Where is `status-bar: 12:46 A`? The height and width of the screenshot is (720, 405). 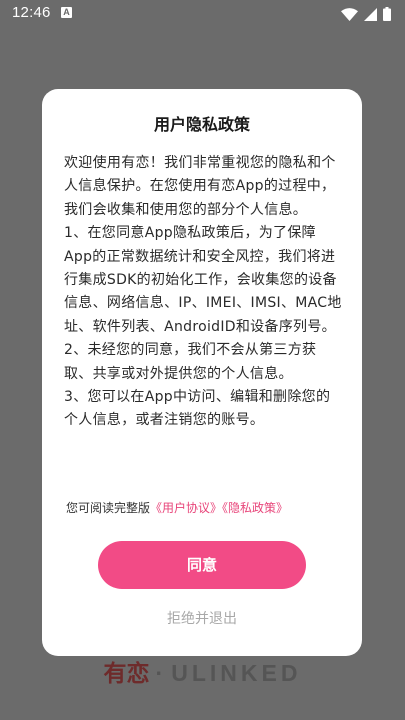
status-bar: 12:46 A is located at coordinates (202, 14).